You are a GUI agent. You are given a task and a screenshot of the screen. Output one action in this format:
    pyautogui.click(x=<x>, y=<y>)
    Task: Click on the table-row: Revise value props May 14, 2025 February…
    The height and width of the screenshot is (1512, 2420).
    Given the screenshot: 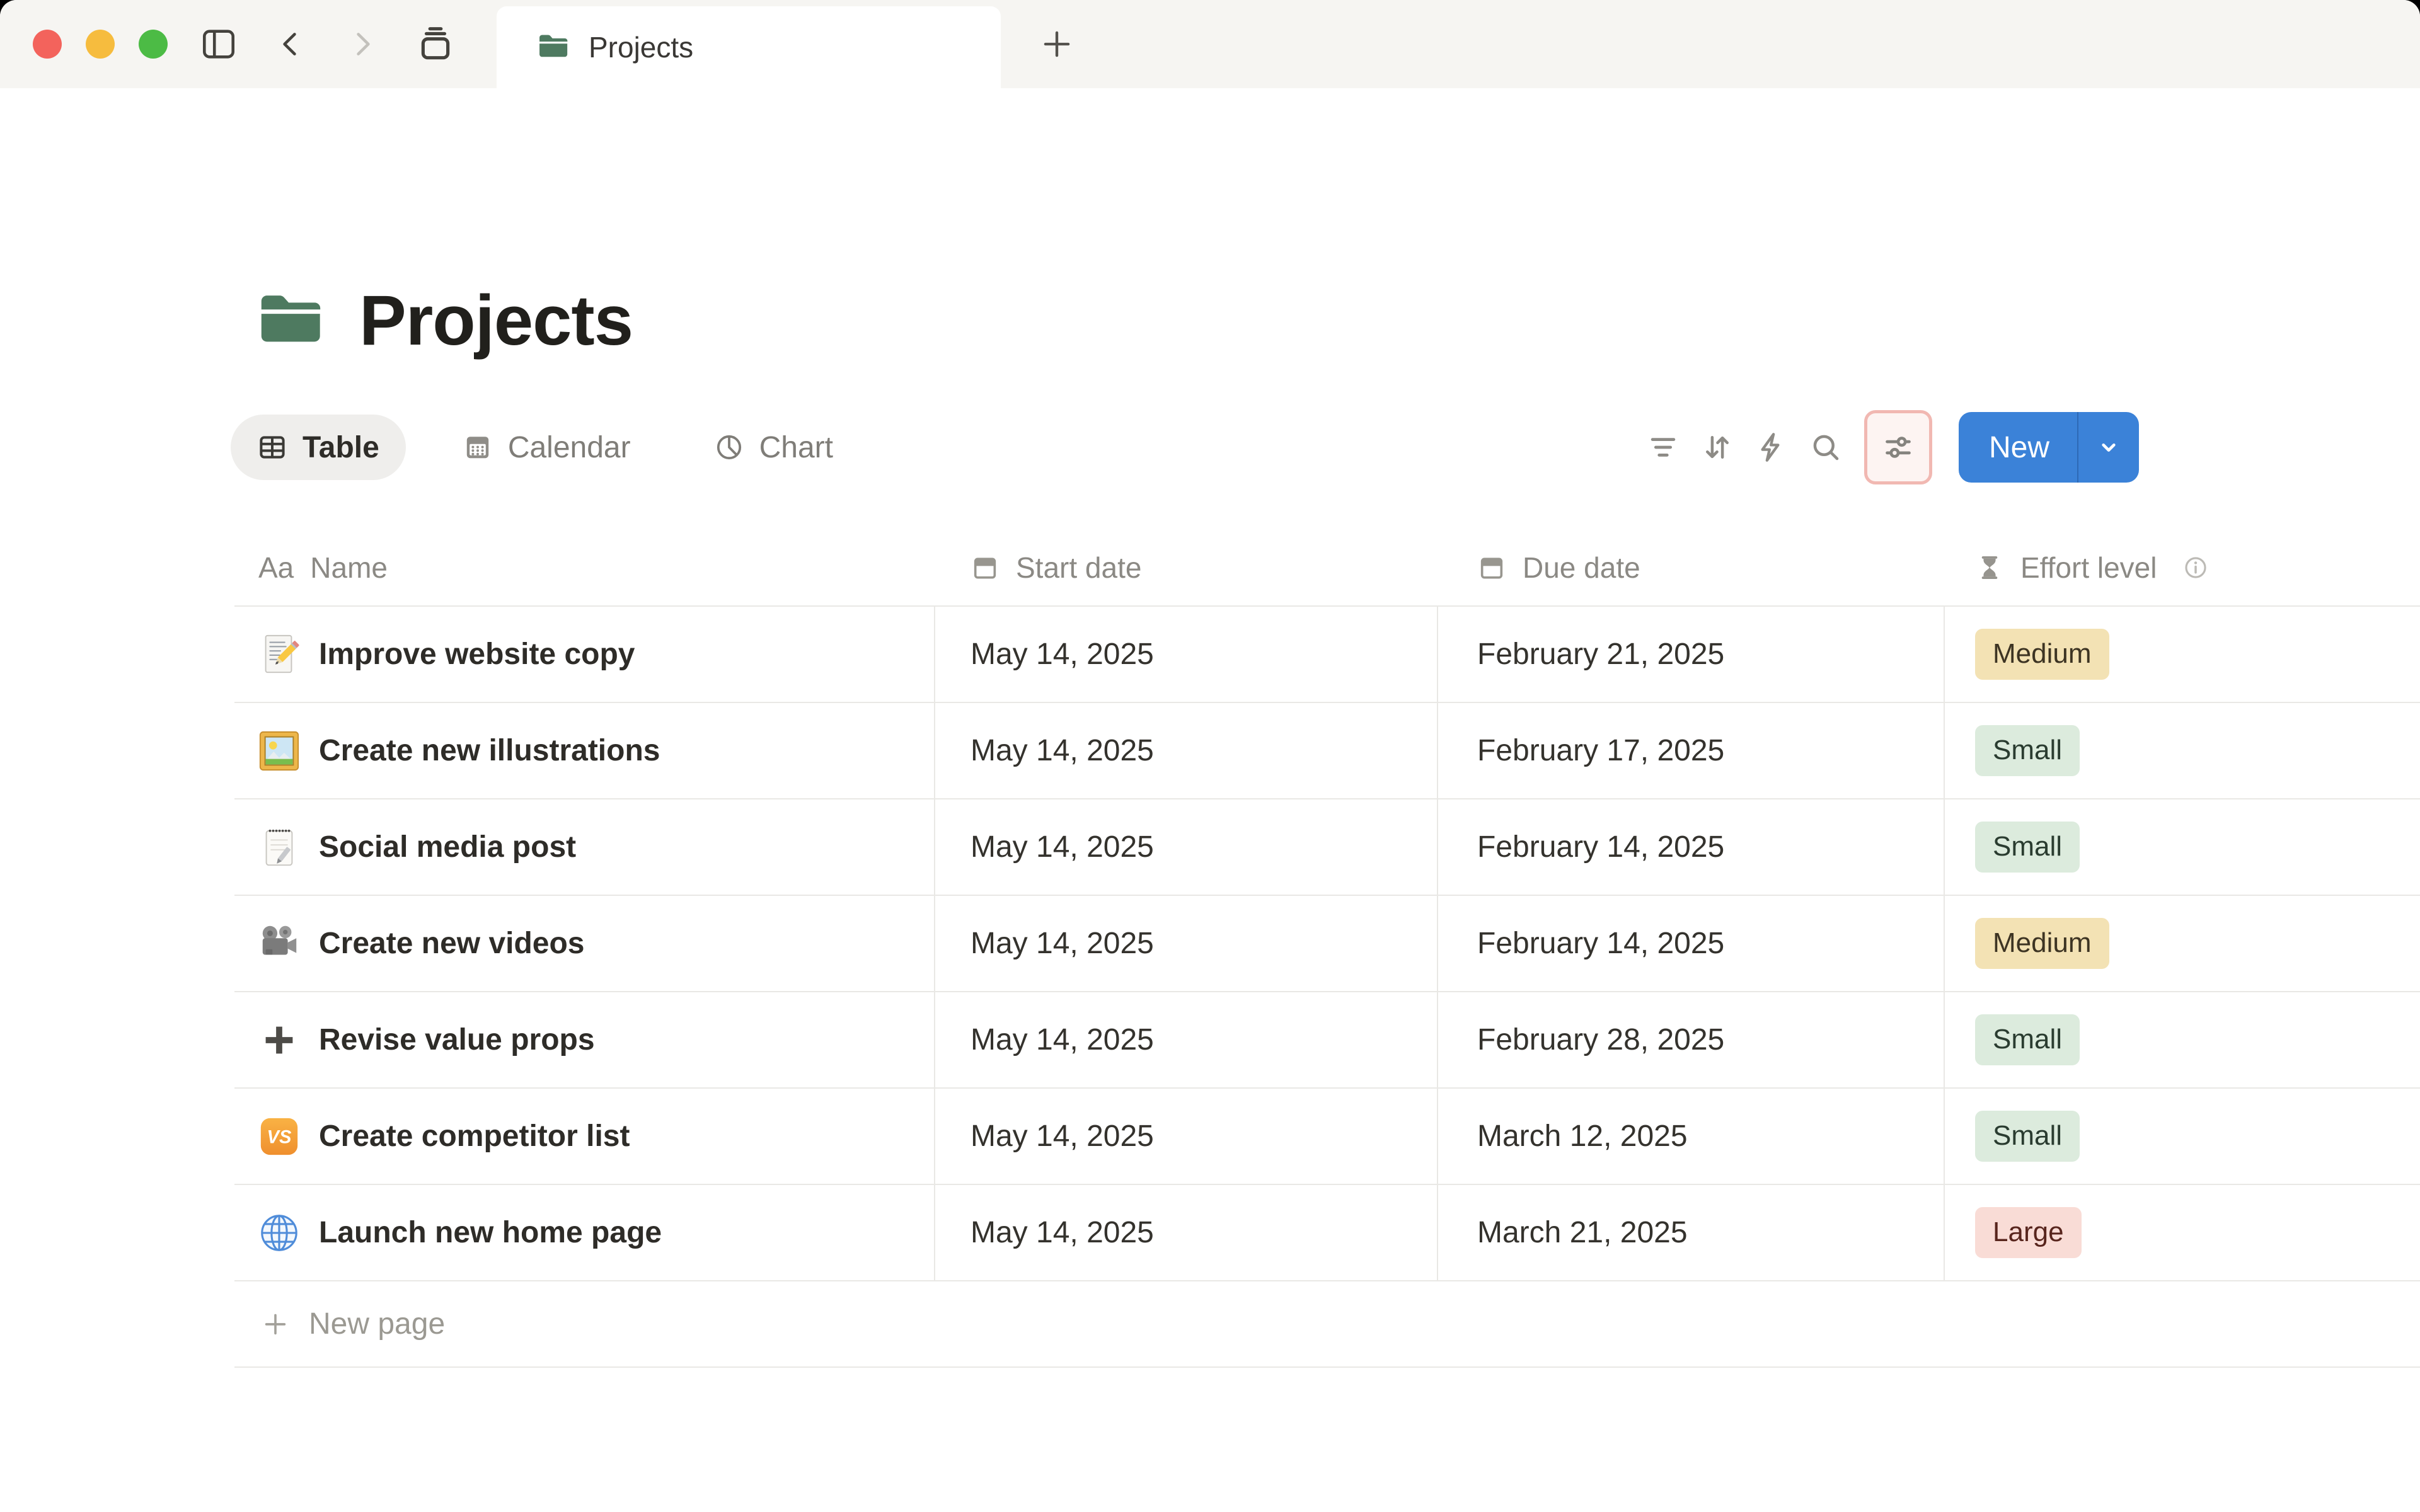 What is the action you would take?
    pyautogui.click(x=1327, y=1040)
    